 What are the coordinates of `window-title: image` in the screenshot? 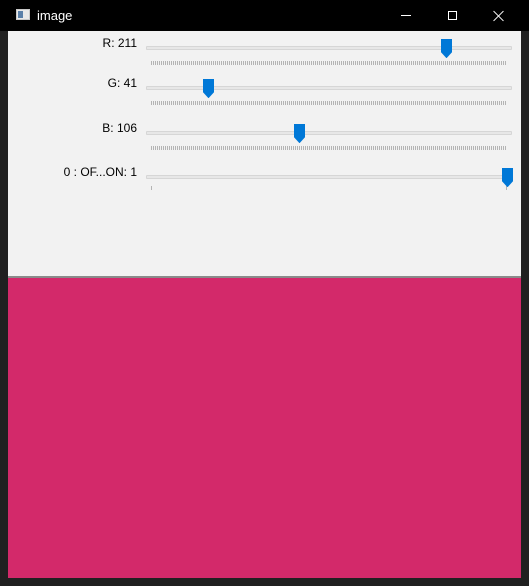 It's located at (55, 15).